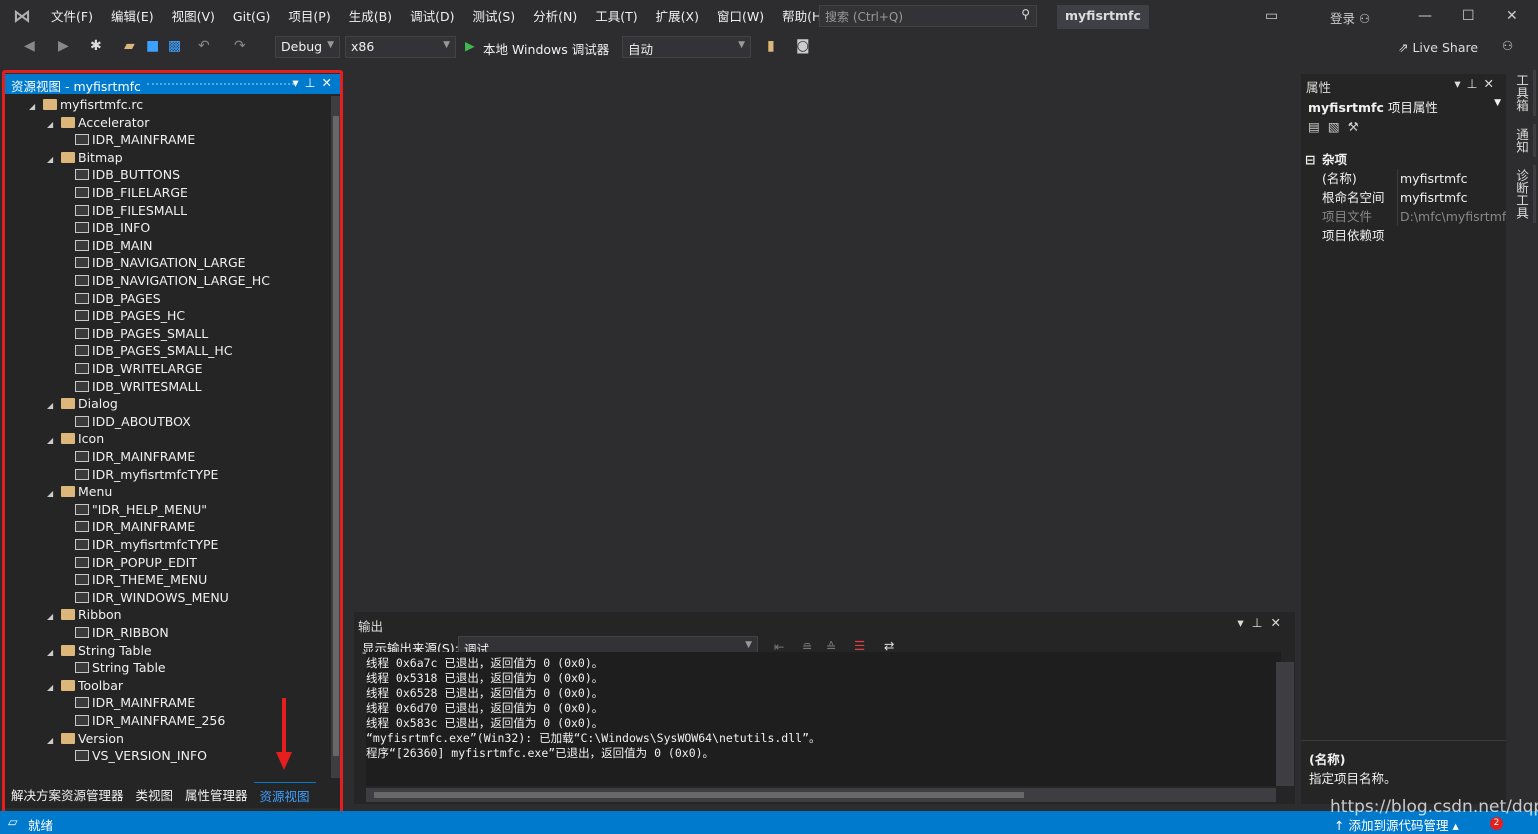 This screenshot has width=1538, height=834. What do you see at coordinates (1523, 93) in the screenshot?
I see `side-tab: 工具箱` at bounding box center [1523, 93].